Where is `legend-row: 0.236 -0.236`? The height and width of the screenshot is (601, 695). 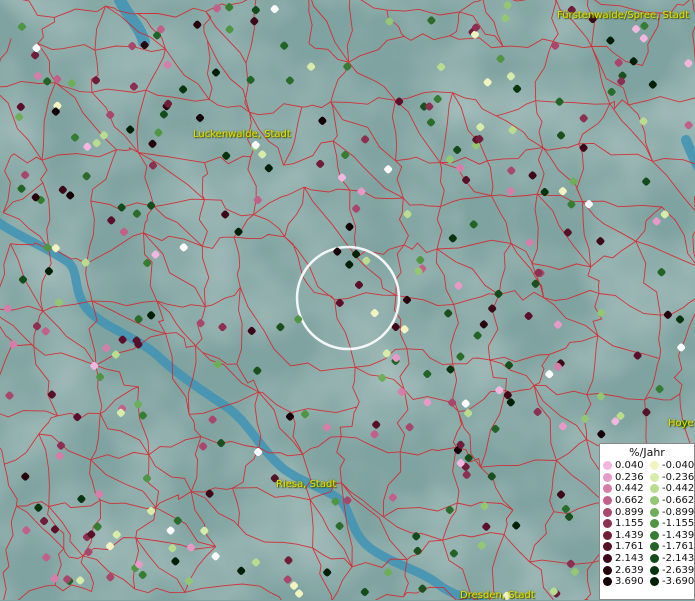
legend-row: 0.236 -0.236 is located at coordinates (647, 478).